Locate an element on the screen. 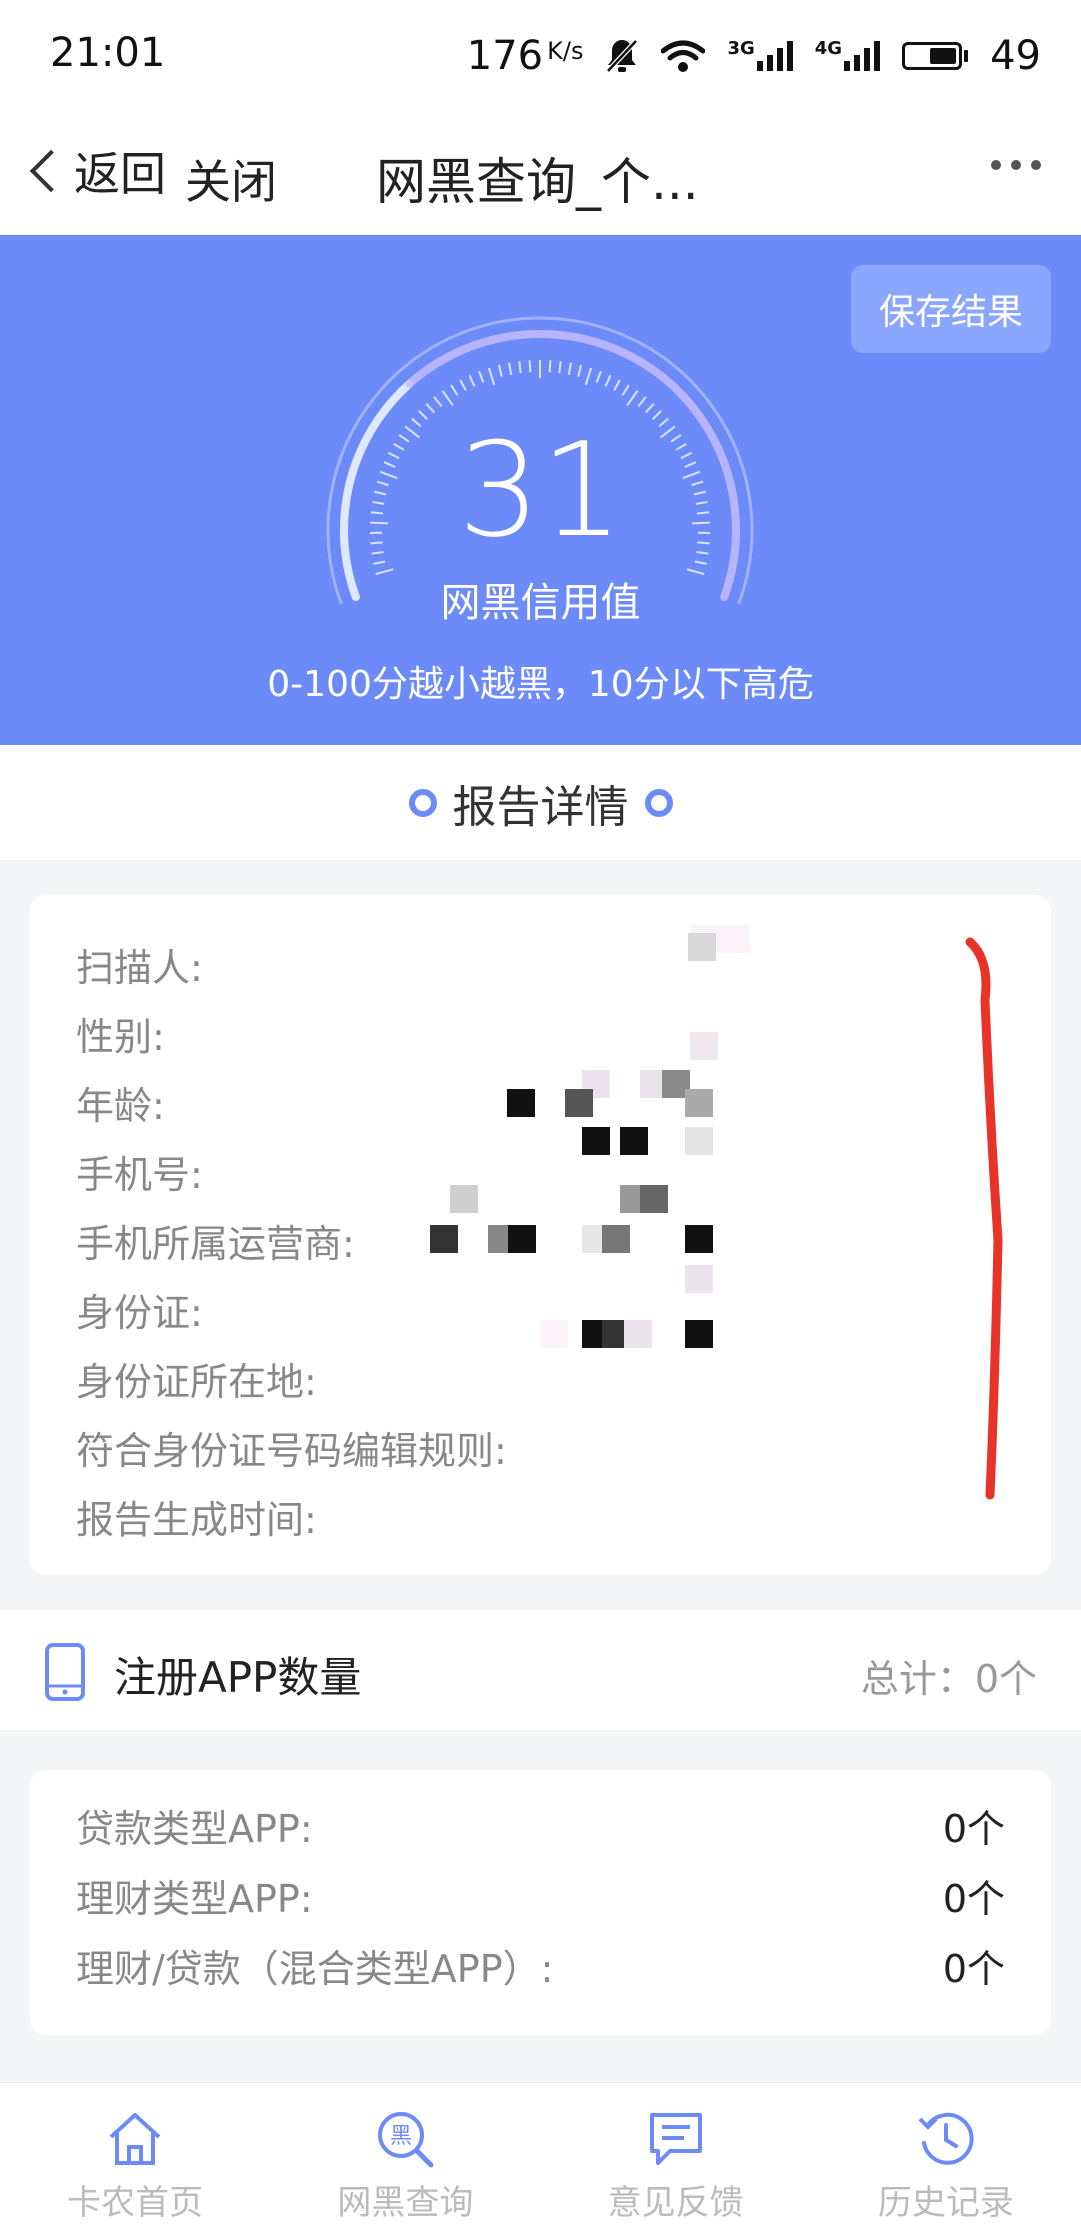 This screenshot has width=1081, height=2232. app-counts-card: 贷款类型APP: 0个 理财类型APP: 0个 理财/贷款（混合类型APP）: 0个 is located at coordinates (540, 1902).